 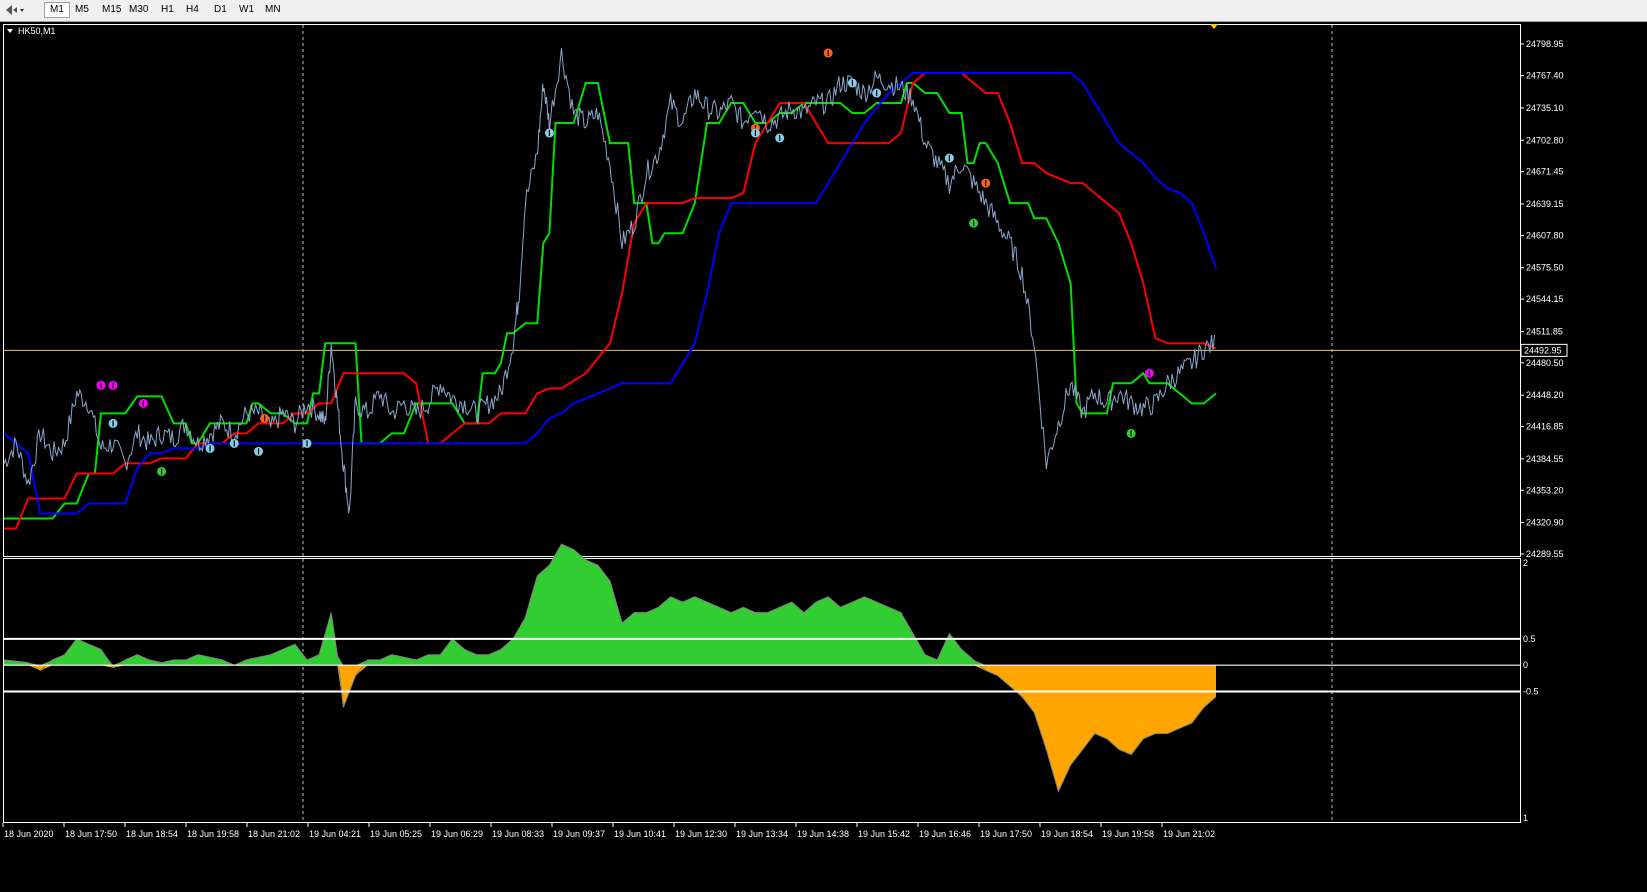 I want to click on collapse-arrow-icon, so click(x=10, y=31).